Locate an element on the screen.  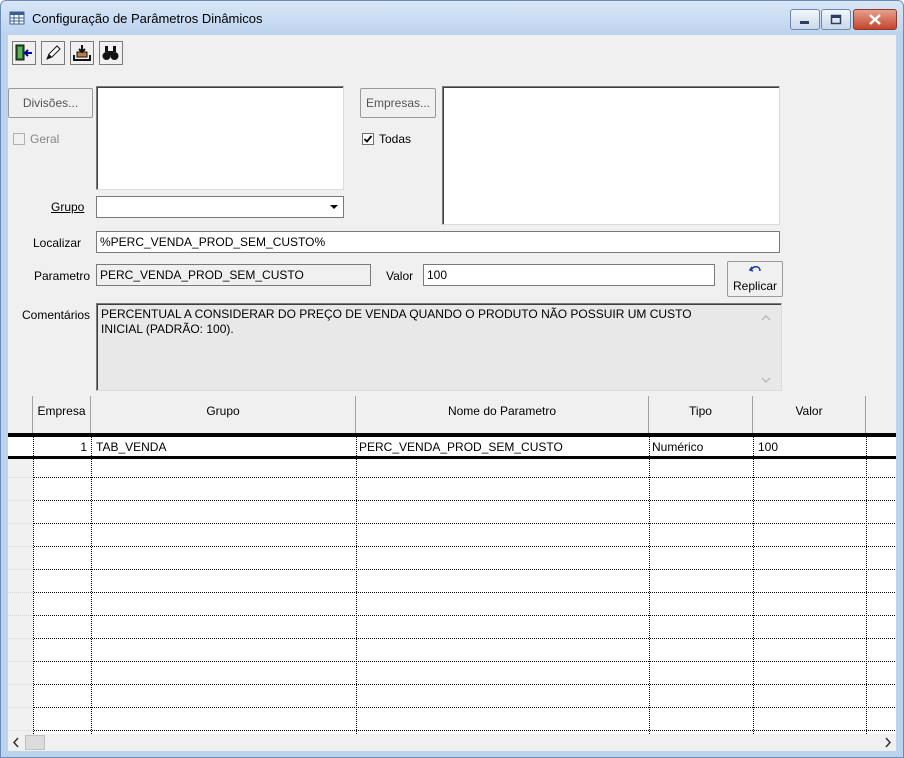
checkmark-icon is located at coordinates (368, 139).